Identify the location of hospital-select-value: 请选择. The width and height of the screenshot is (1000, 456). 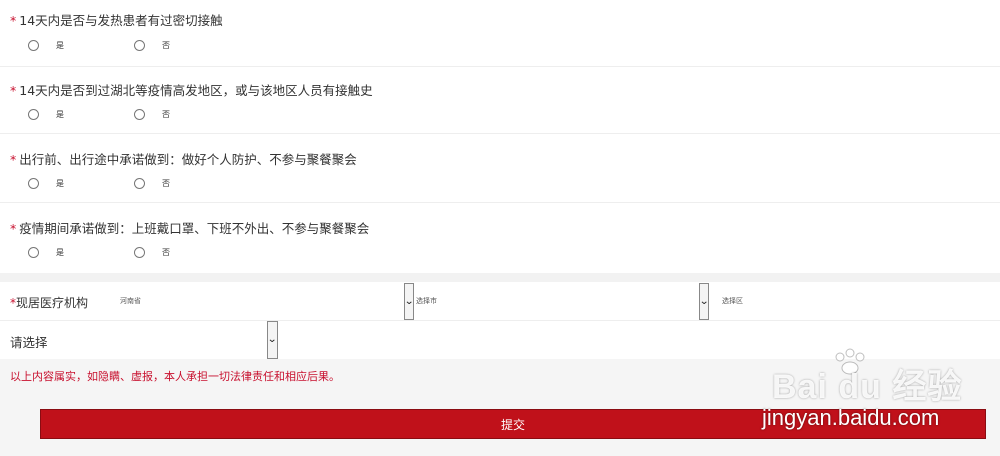
(29, 341).